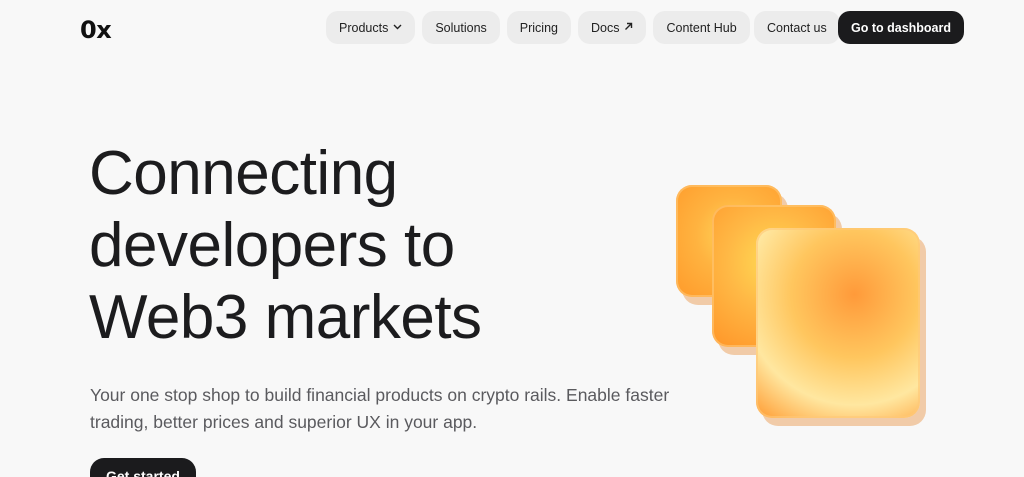 The width and height of the screenshot is (1024, 477). I want to click on nav-content-hub: Content Hub, so click(701, 27).